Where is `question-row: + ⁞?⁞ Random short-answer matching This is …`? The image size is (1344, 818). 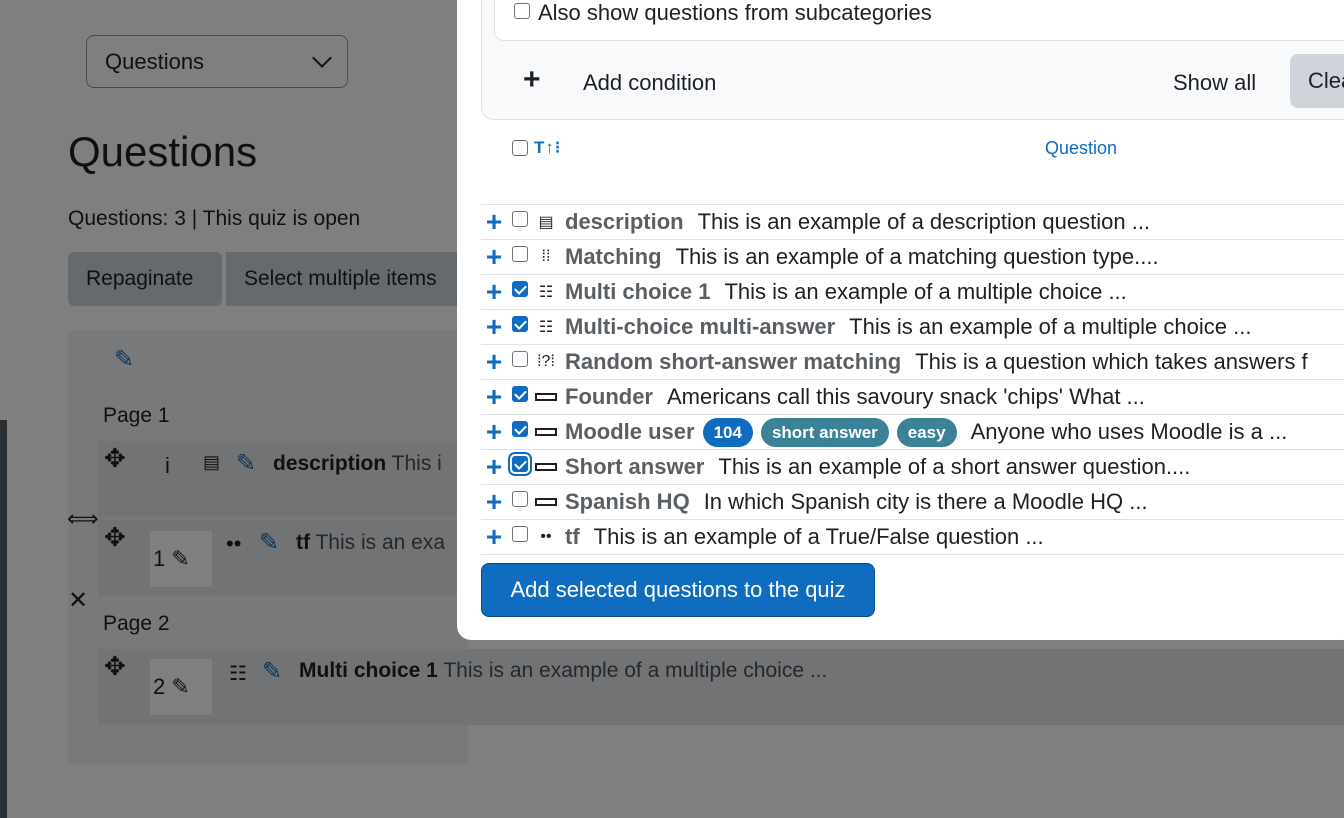
question-row: + ⁞?⁞ Random short-answer matching This is … is located at coordinates (912, 362).